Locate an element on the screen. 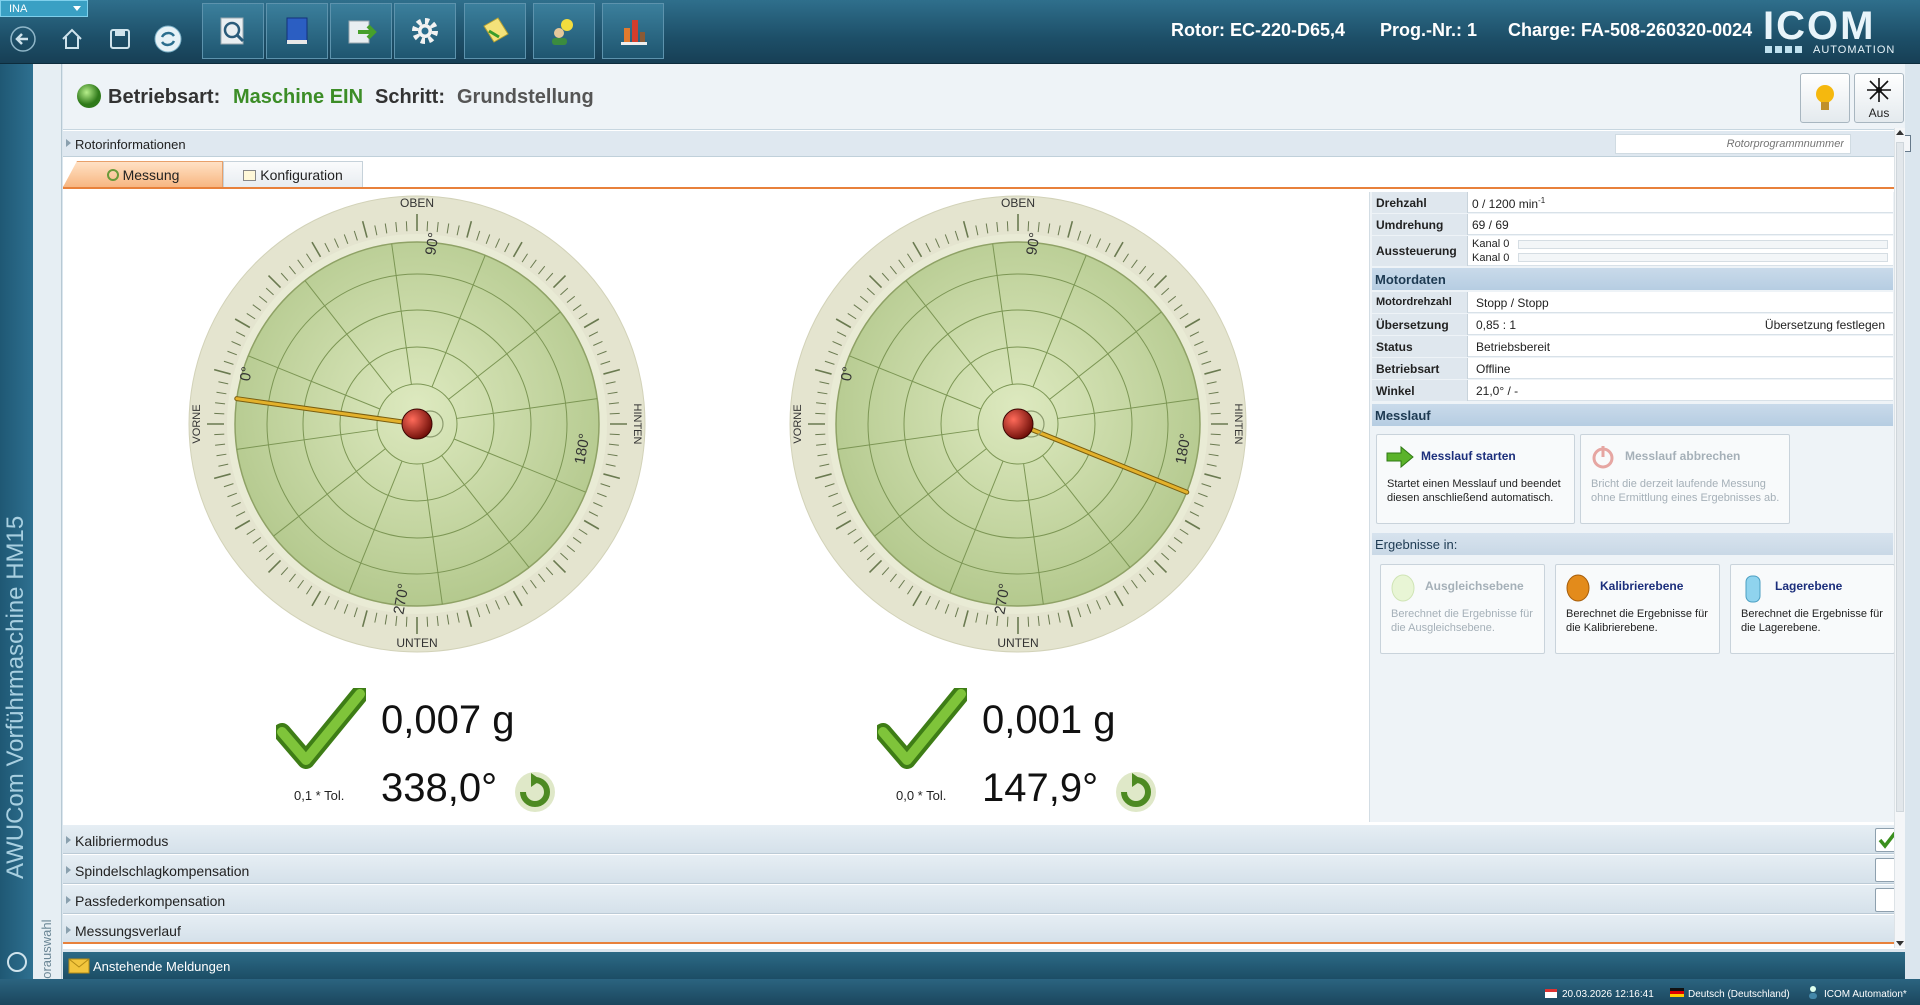 This screenshot has width=1920, height=1005. mode-value: Maschine EIN is located at coordinates (298, 97).